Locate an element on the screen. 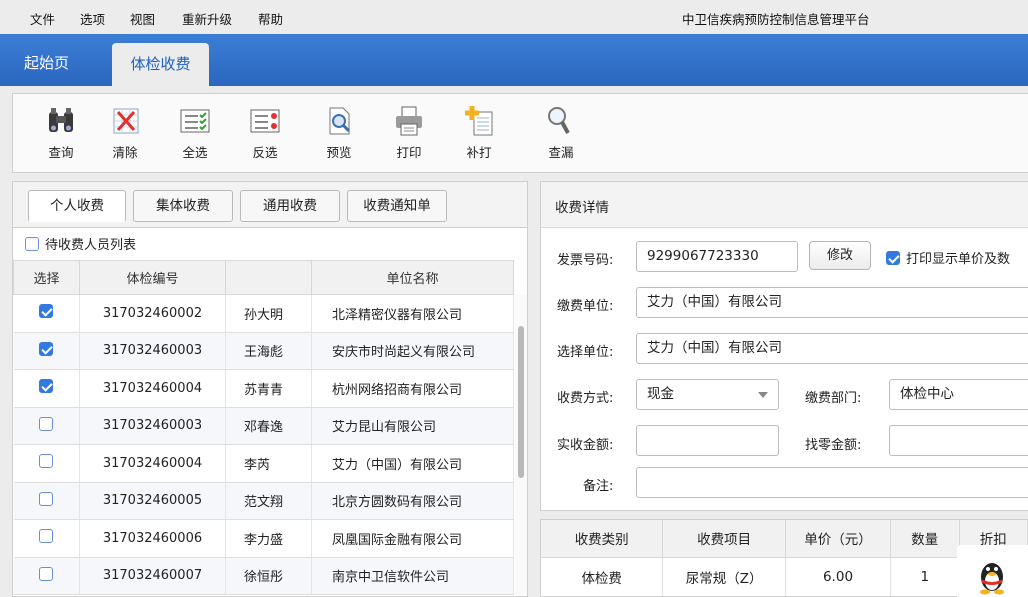 This screenshot has height=597, width=1028. pending-list-toggle: 待收费人员列表 is located at coordinates (80, 243).